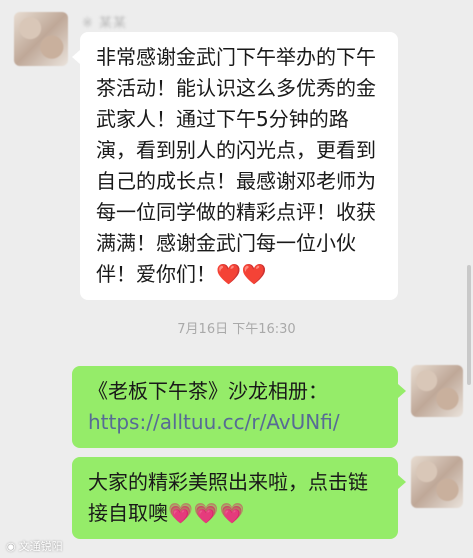 Image resolution: width=473 pixels, height=558 pixels. I want to click on heart-emoji: ❤️❤️, so click(242, 274).